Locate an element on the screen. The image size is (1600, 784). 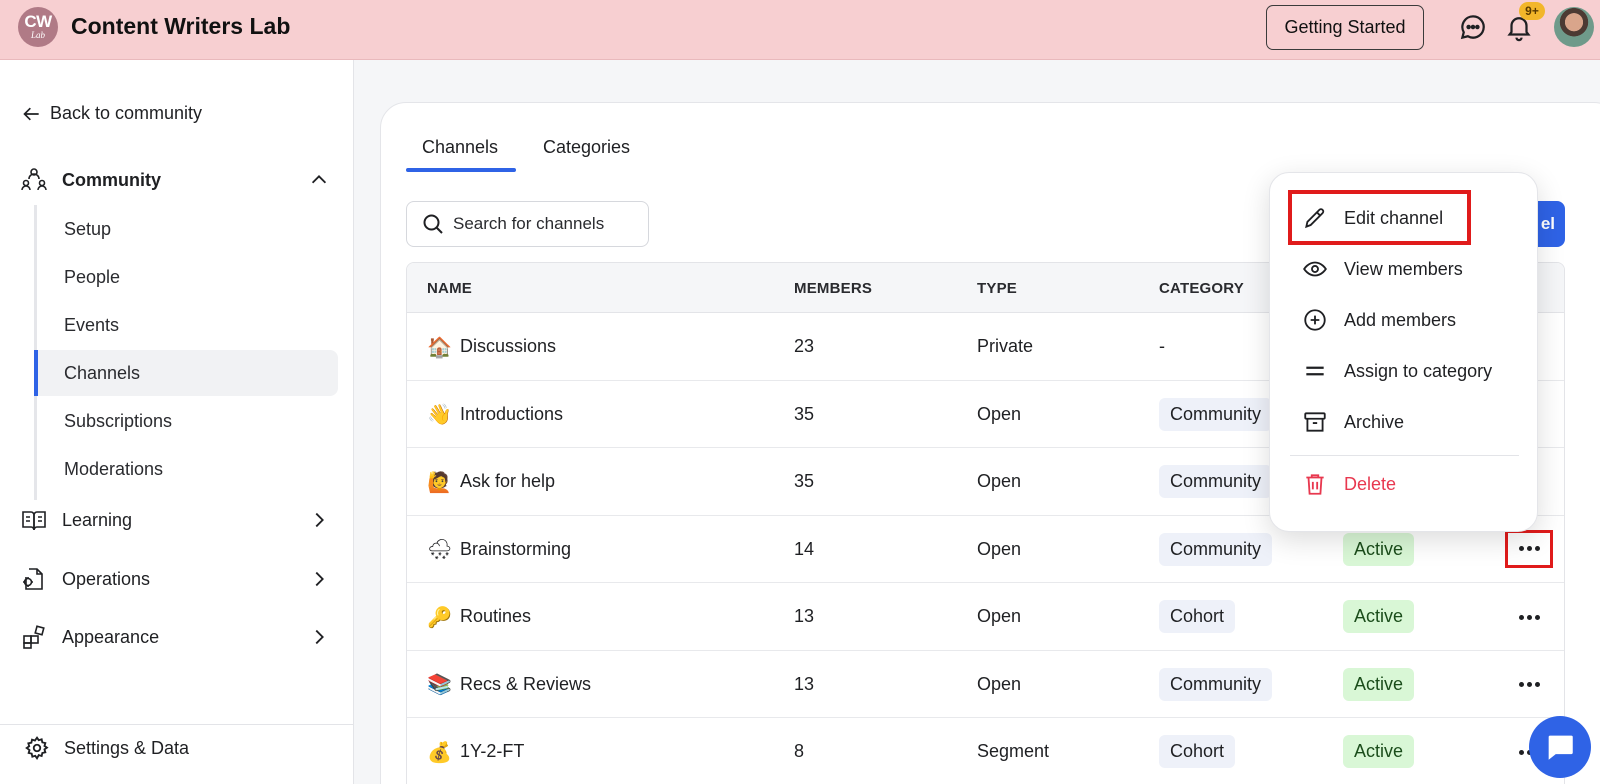
channel-type: Segment is located at coordinates (1013, 751).